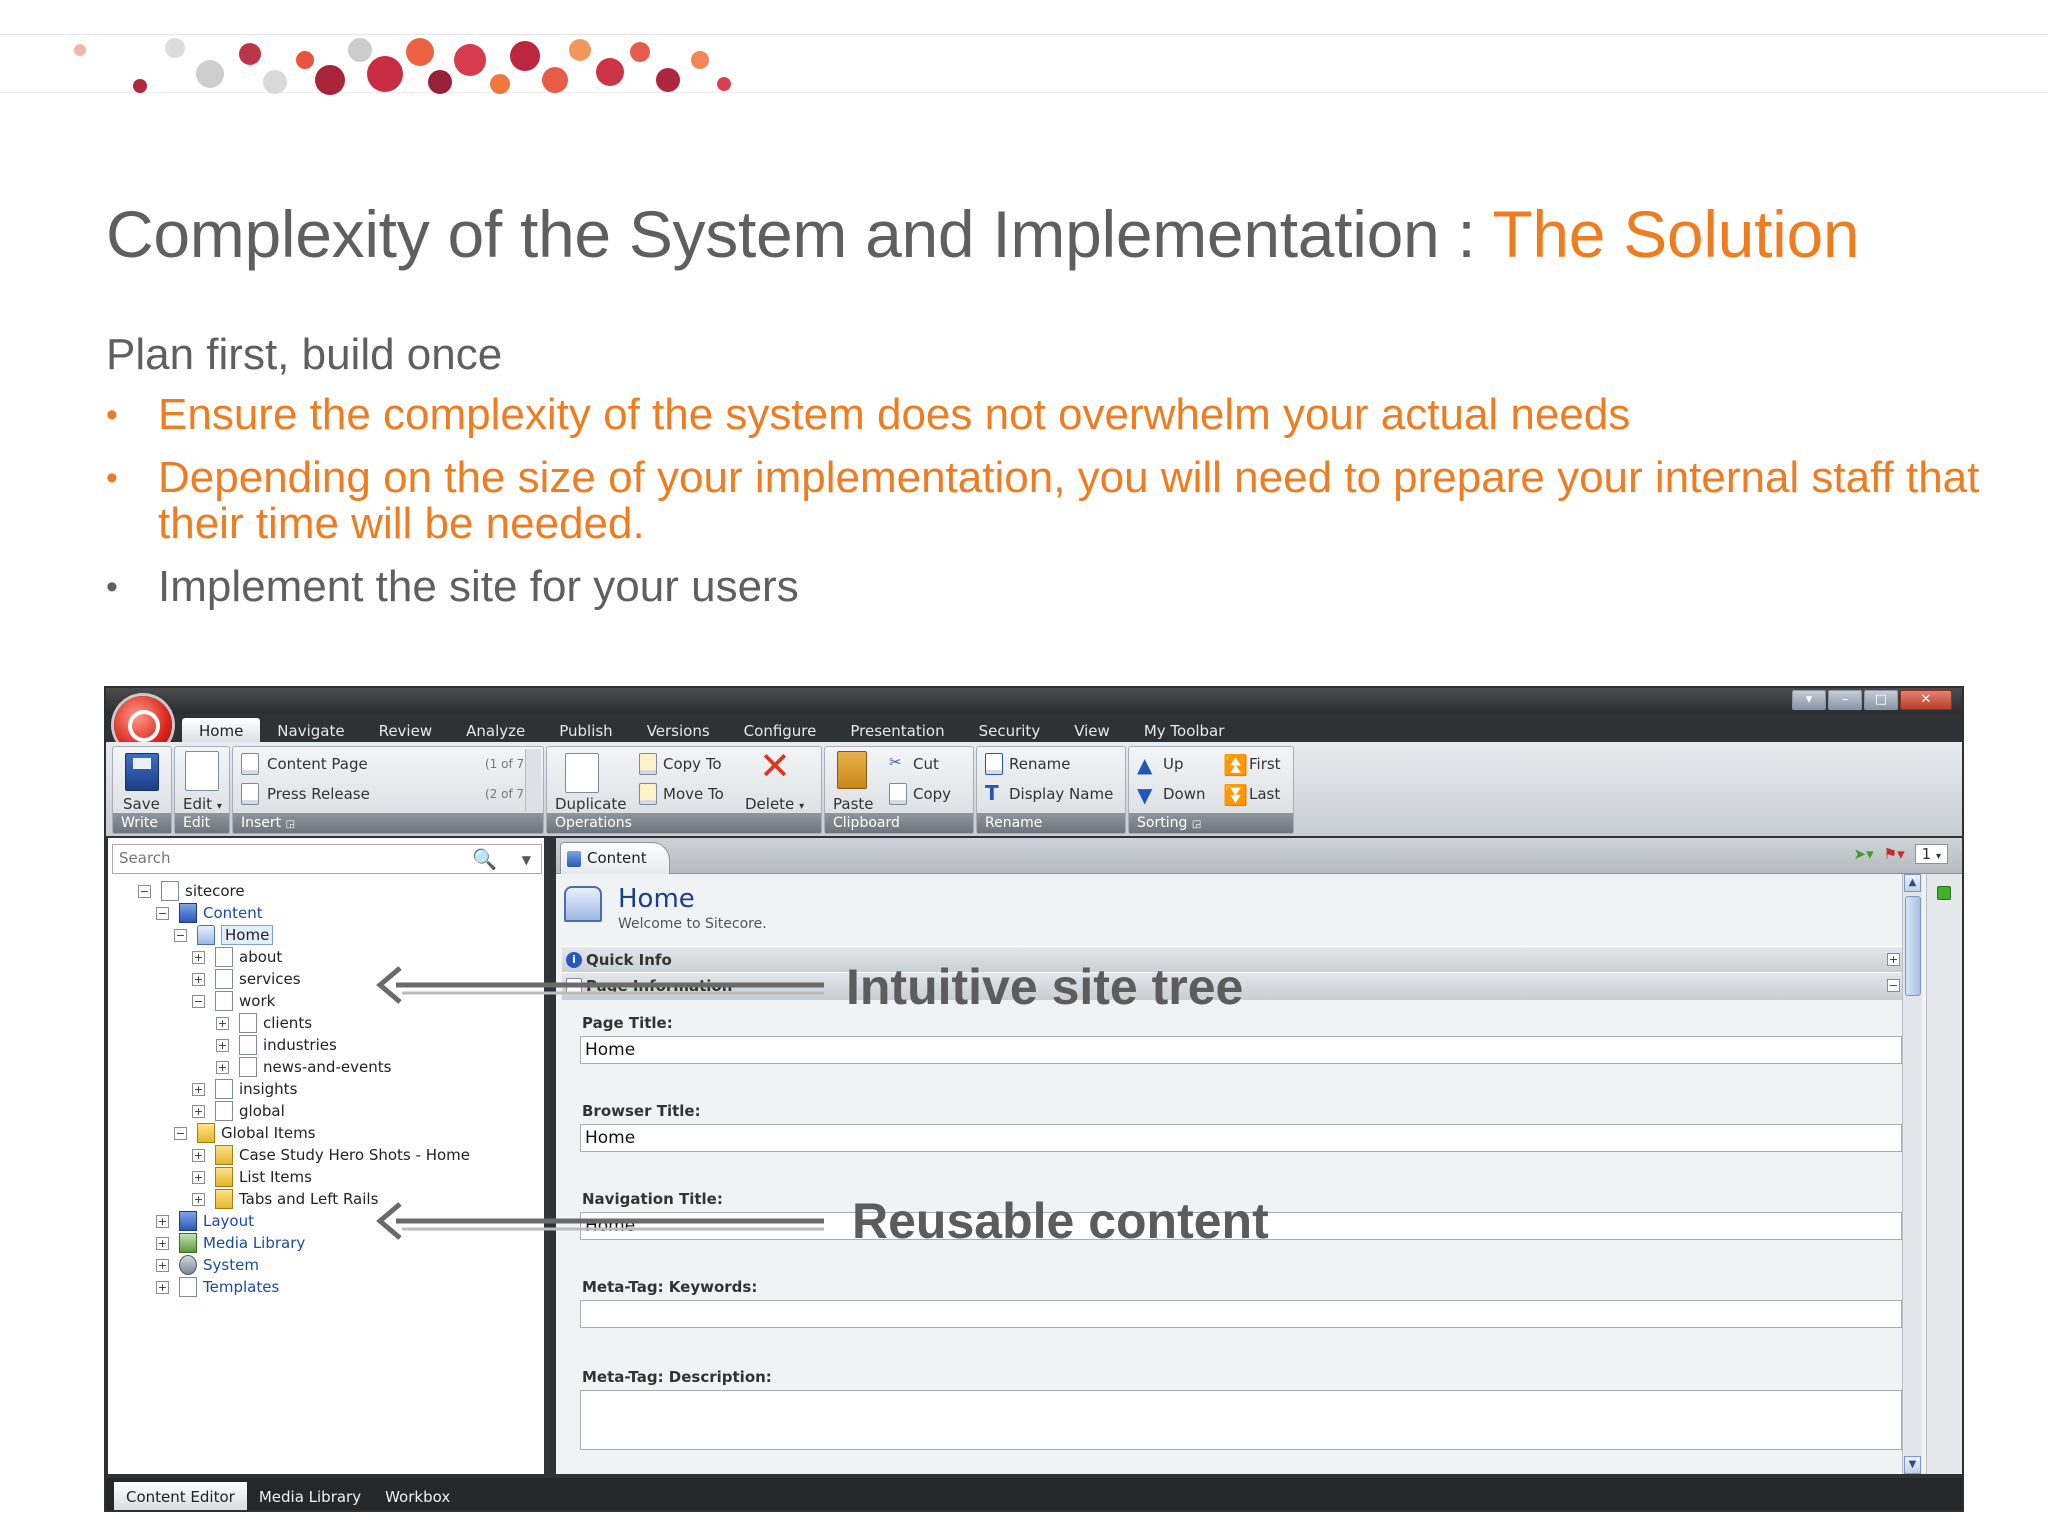 Image resolution: width=2048 pixels, height=1536 pixels. Describe the element at coordinates (1241, 1138) in the screenshot. I see `browser-title-field: Home` at that location.